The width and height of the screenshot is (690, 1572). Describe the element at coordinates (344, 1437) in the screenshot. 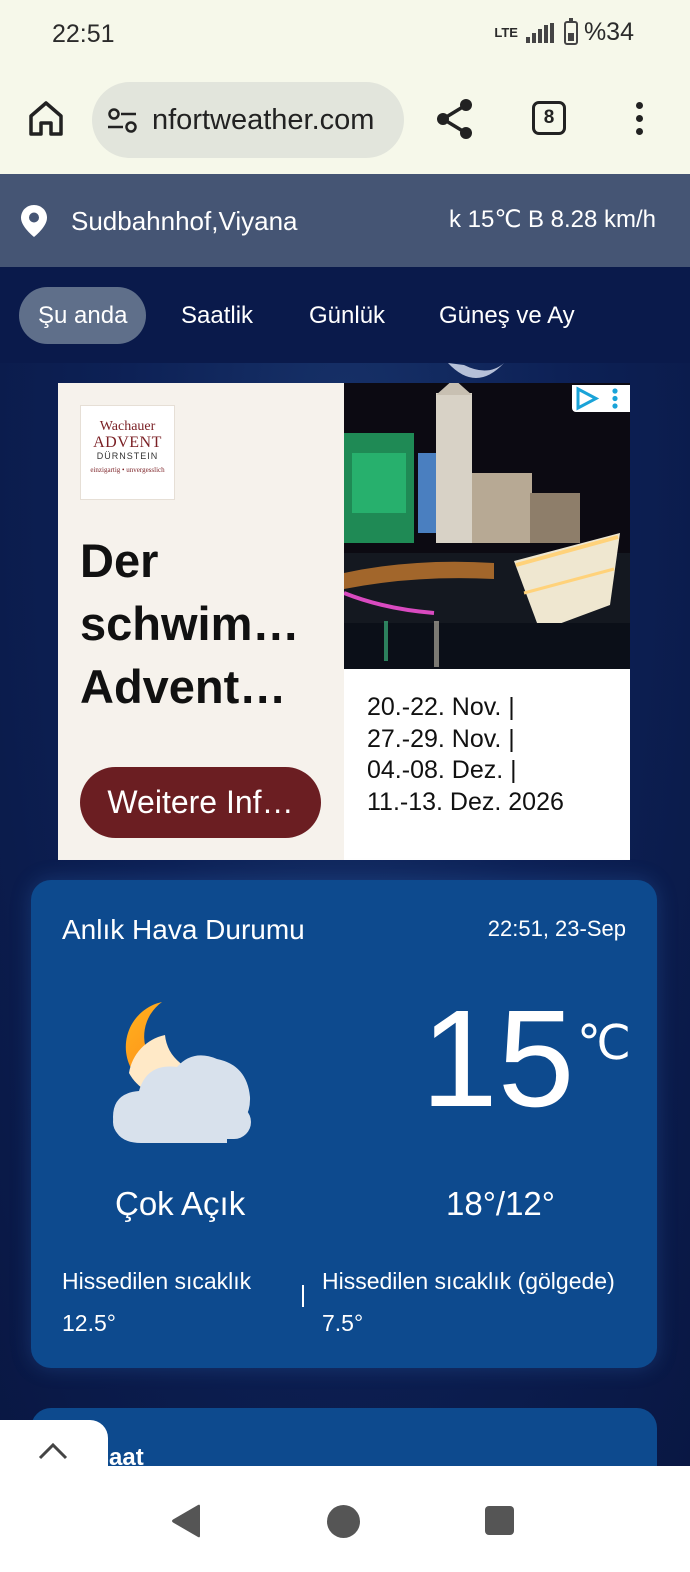

I see `hourly-card: Saat` at that location.